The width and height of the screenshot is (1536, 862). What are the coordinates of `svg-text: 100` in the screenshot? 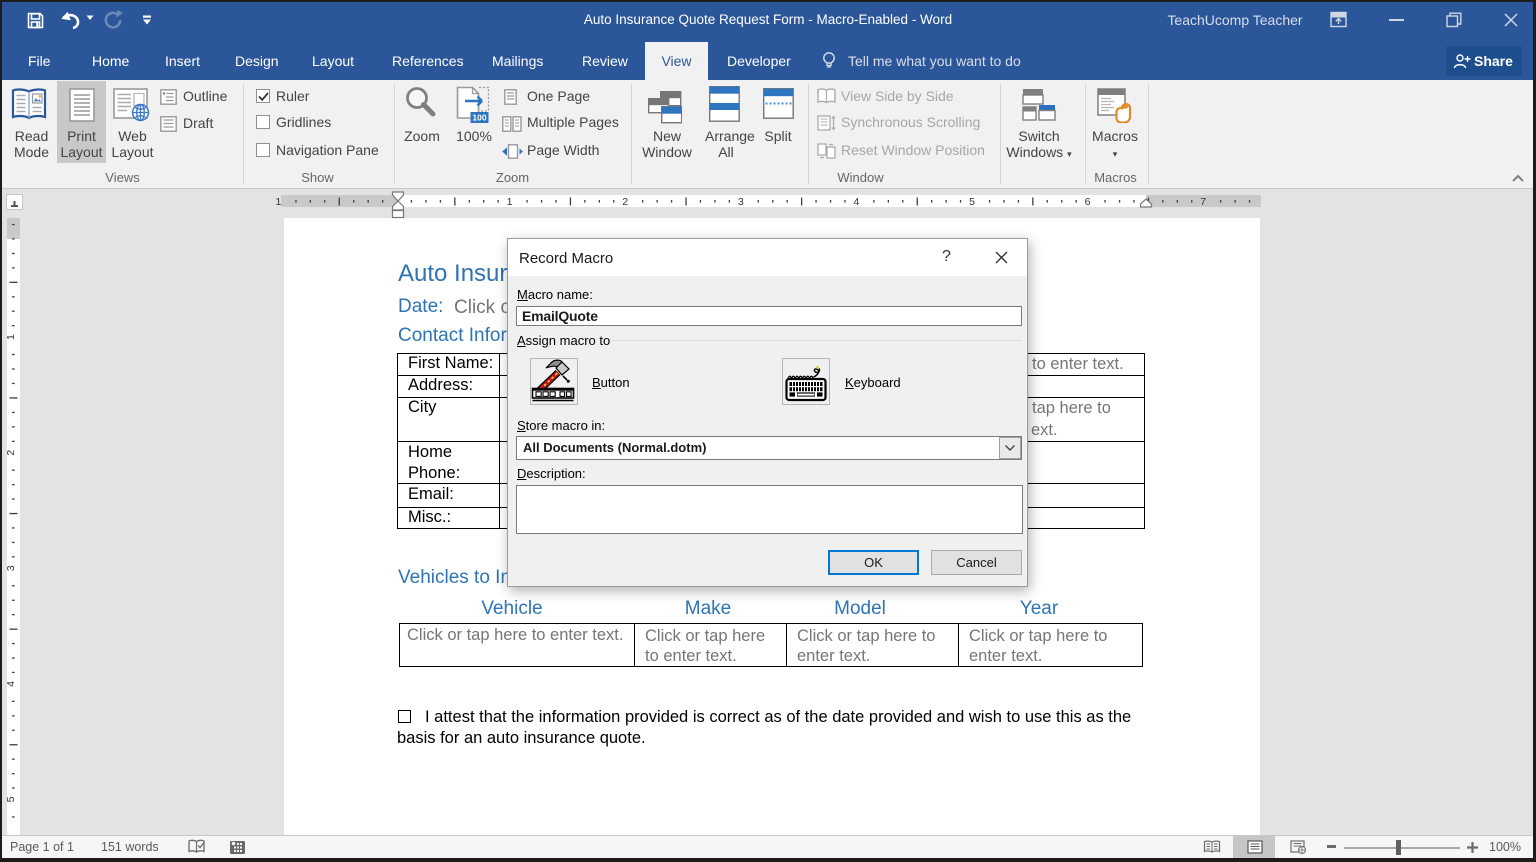 It's located at (479, 118).